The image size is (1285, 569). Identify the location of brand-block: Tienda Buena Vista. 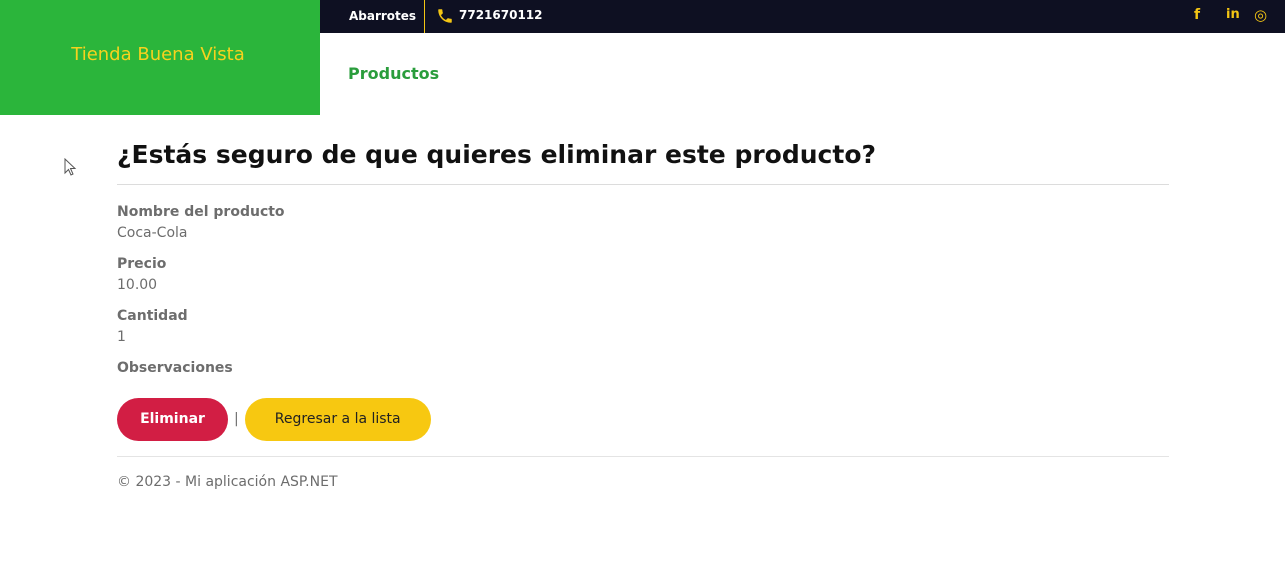
(160, 57).